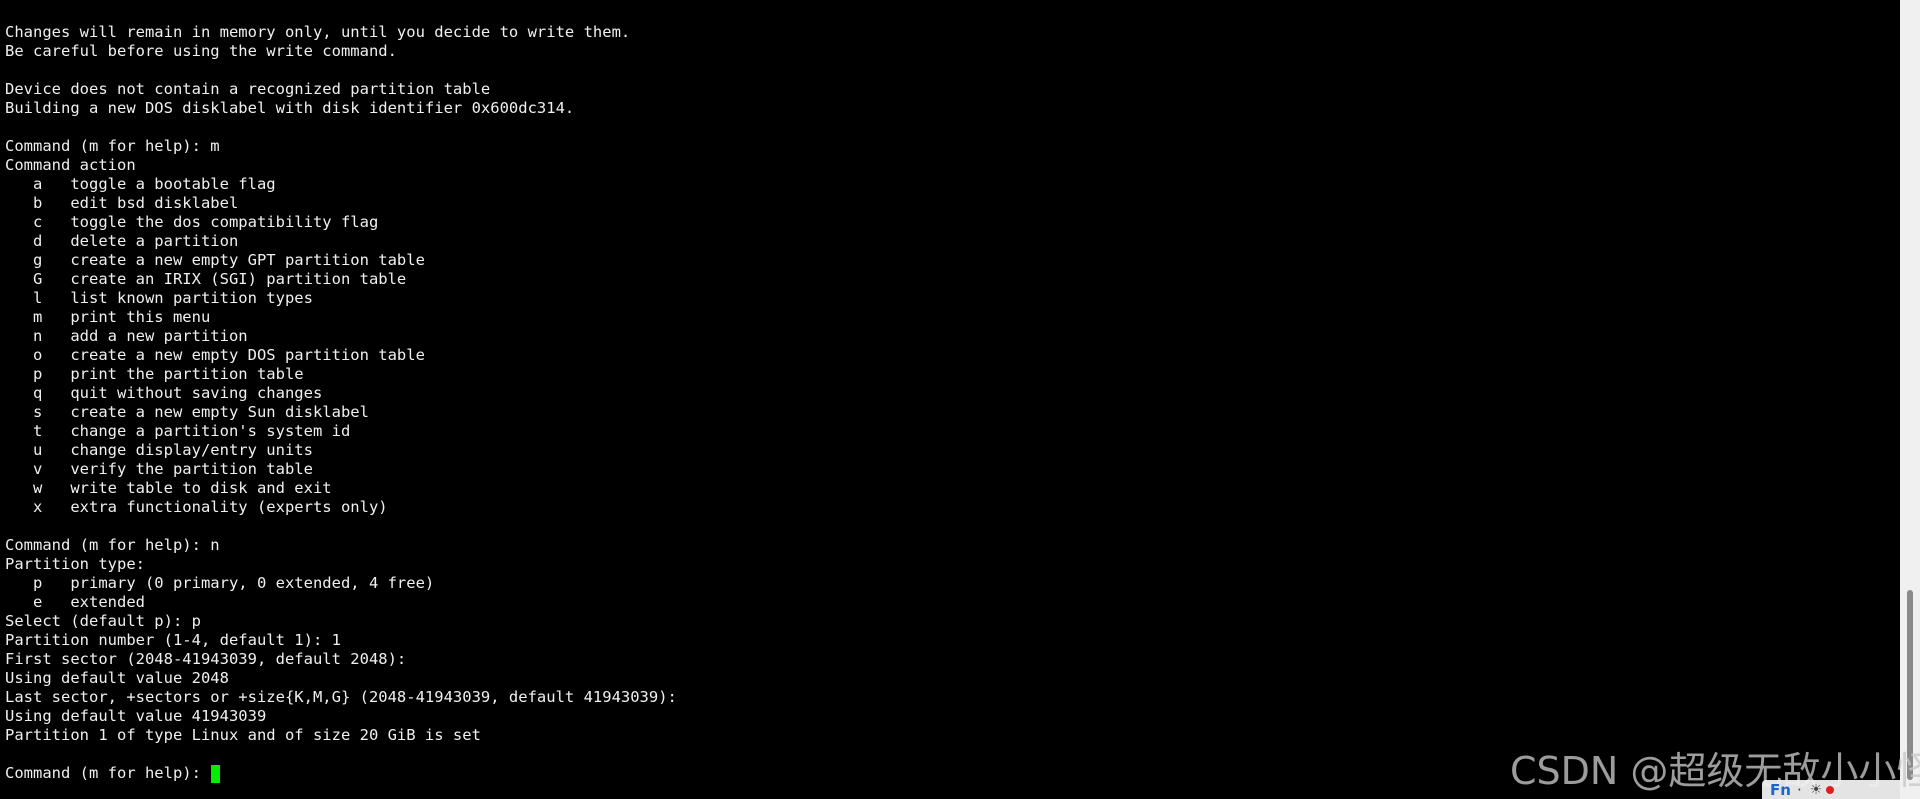 This screenshot has width=1920, height=799. I want to click on terminal-line: Partition number (1-4, default 1): 1, so click(173, 640).